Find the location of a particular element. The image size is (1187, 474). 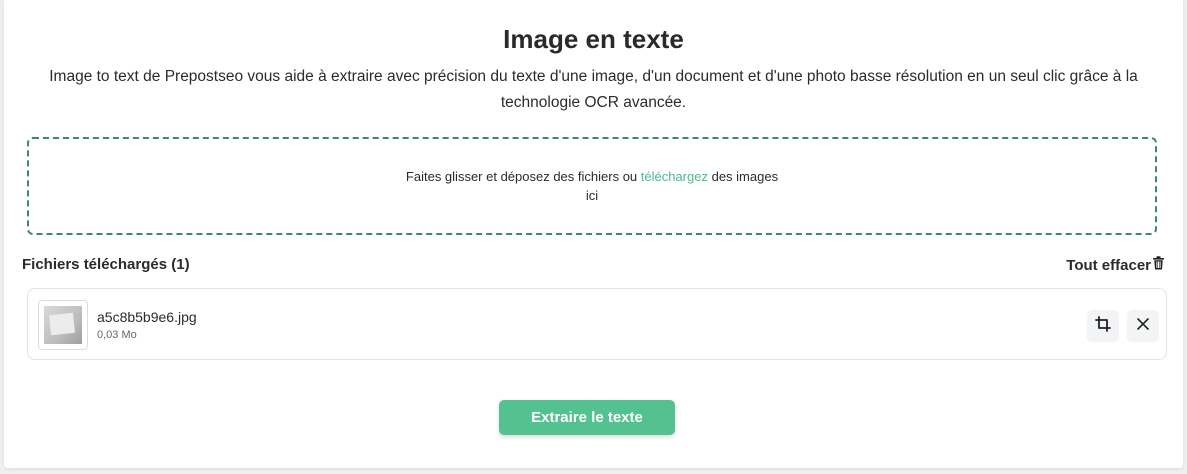

crop-button is located at coordinates (1103, 326).